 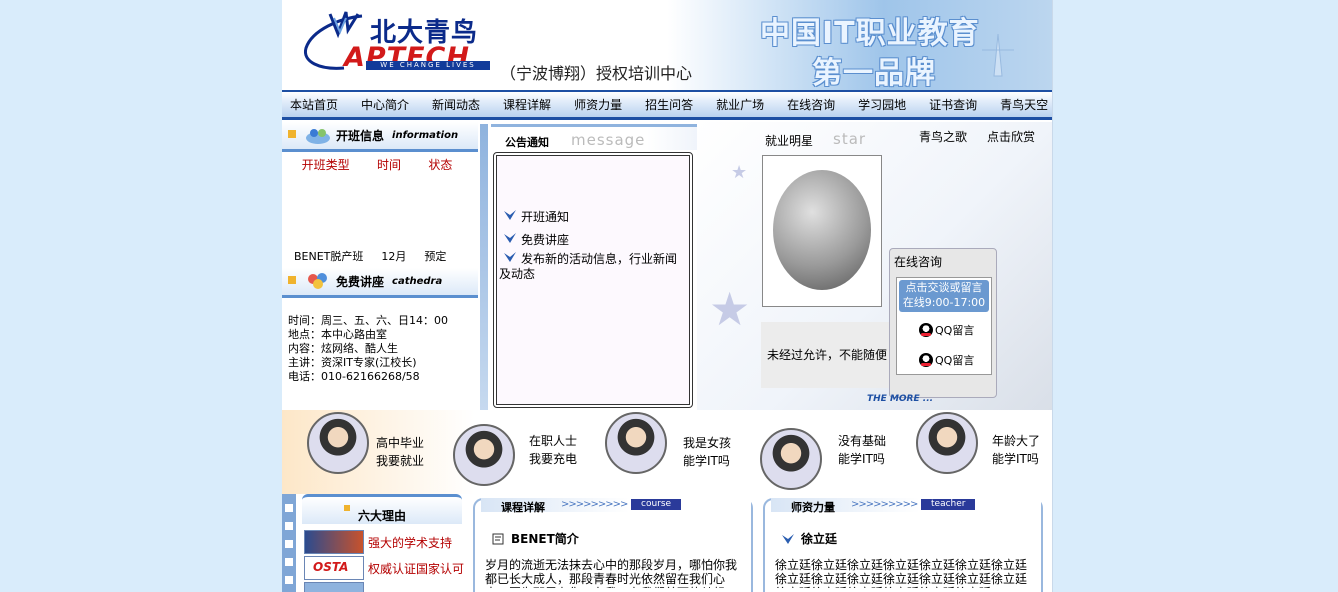 I want to click on star-quote: 未经过允许，不能随便, so click(x=825, y=355).